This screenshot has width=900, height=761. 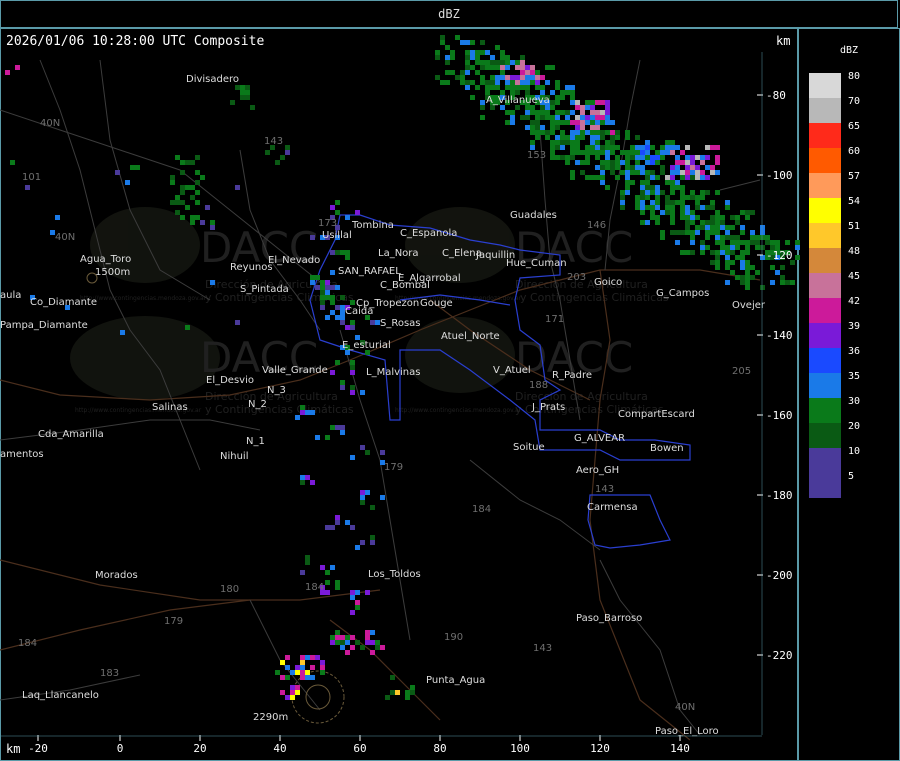 I want to click on place-label: SAN_RAFAEL, so click(x=369, y=271).